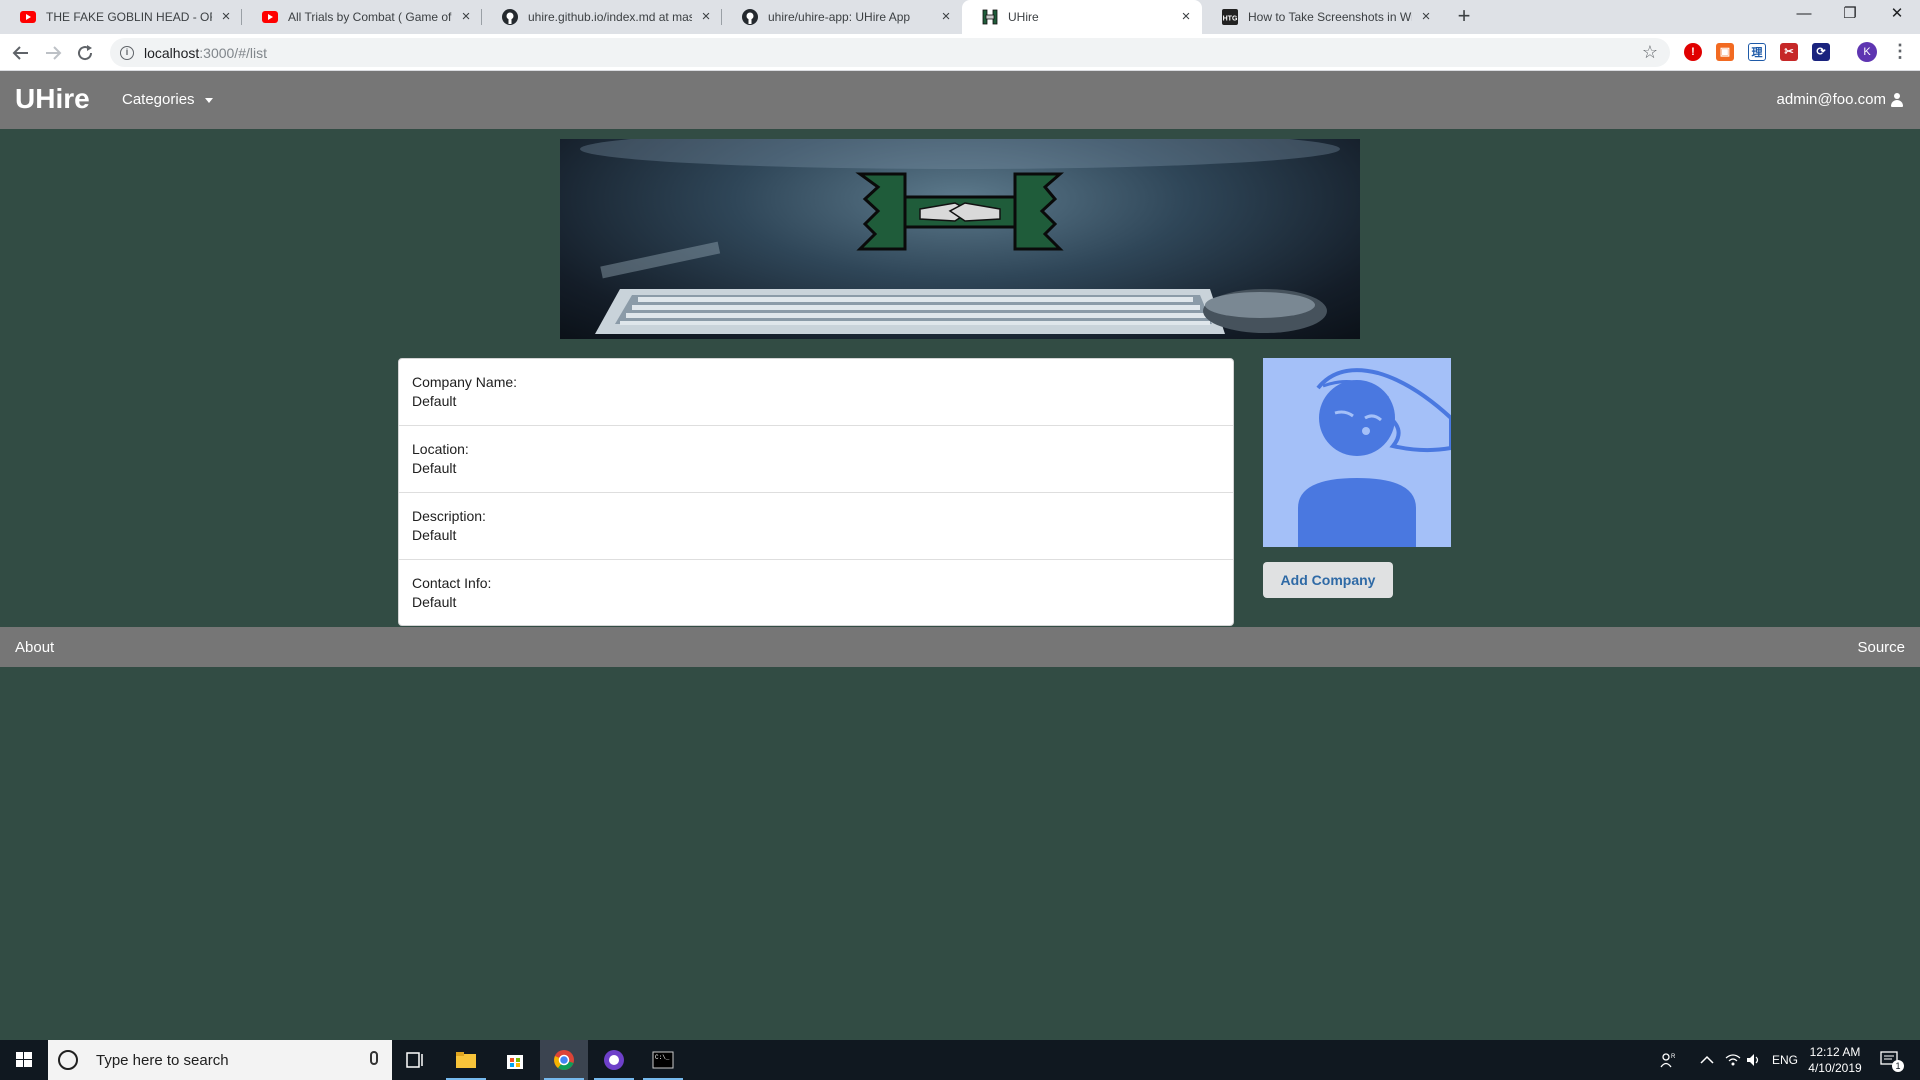 This screenshot has height=1080, width=1920. Describe the element at coordinates (127, 52) in the screenshot. I see `site-info-icon: i` at that location.